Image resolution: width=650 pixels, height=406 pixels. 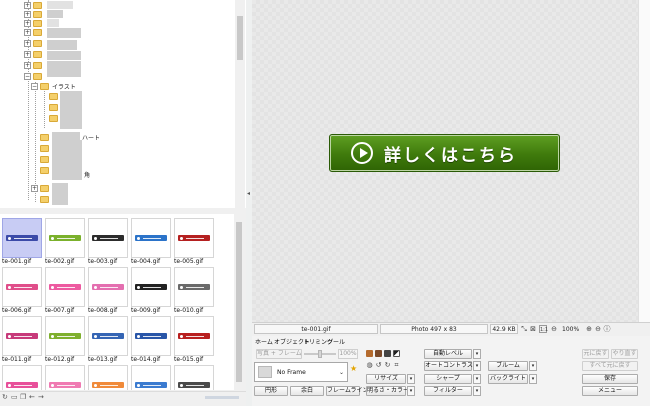 I want to click on thumbnail-scrollbar, so click(x=239, y=302).